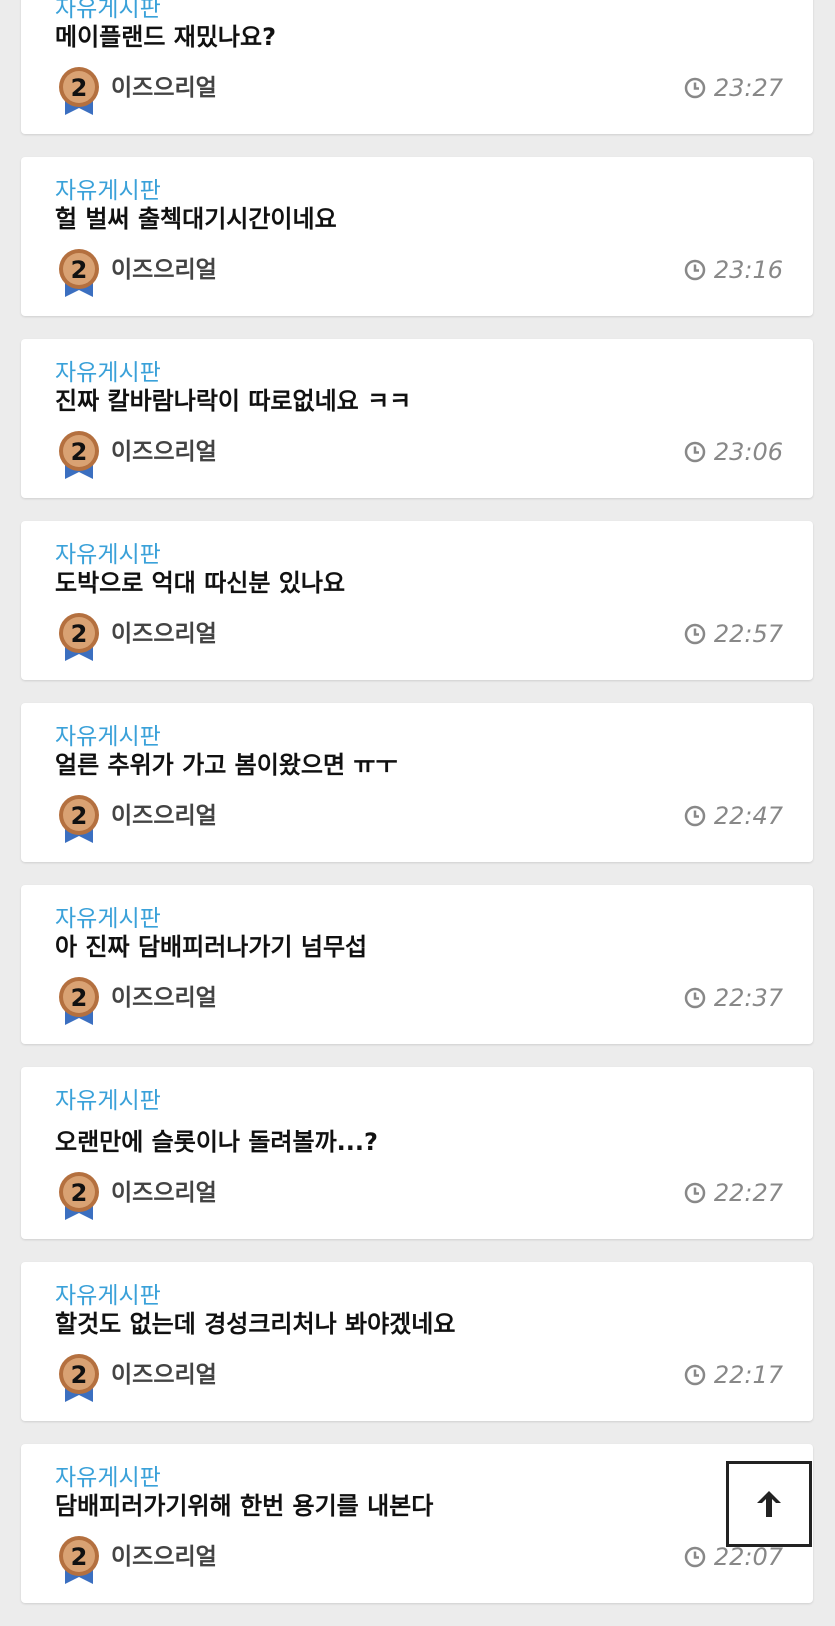 The image size is (835, 1626). I want to click on post-meta: 2 이즈으리얼 22:37, so click(420, 999).